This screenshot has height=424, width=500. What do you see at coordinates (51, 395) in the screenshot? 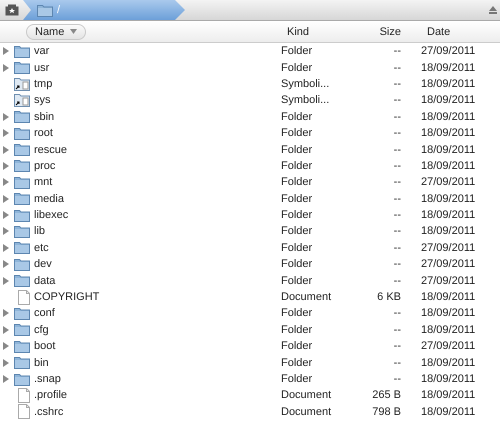
I see `file-name: .profile` at bounding box center [51, 395].